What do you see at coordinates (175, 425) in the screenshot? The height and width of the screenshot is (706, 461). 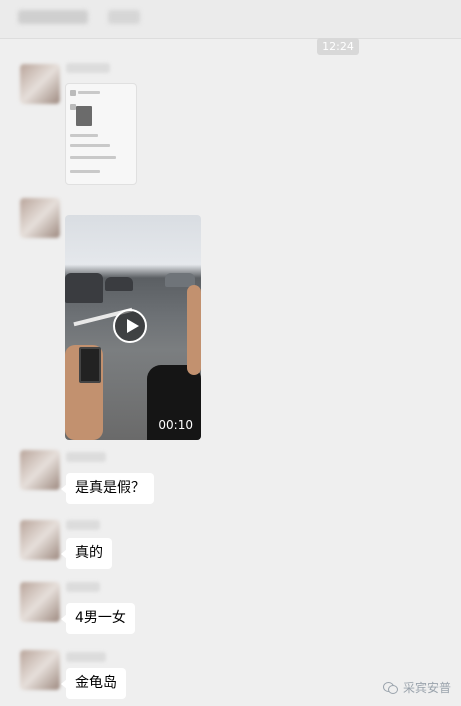 I see `video-duration: 00:10` at bounding box center [175, 425].